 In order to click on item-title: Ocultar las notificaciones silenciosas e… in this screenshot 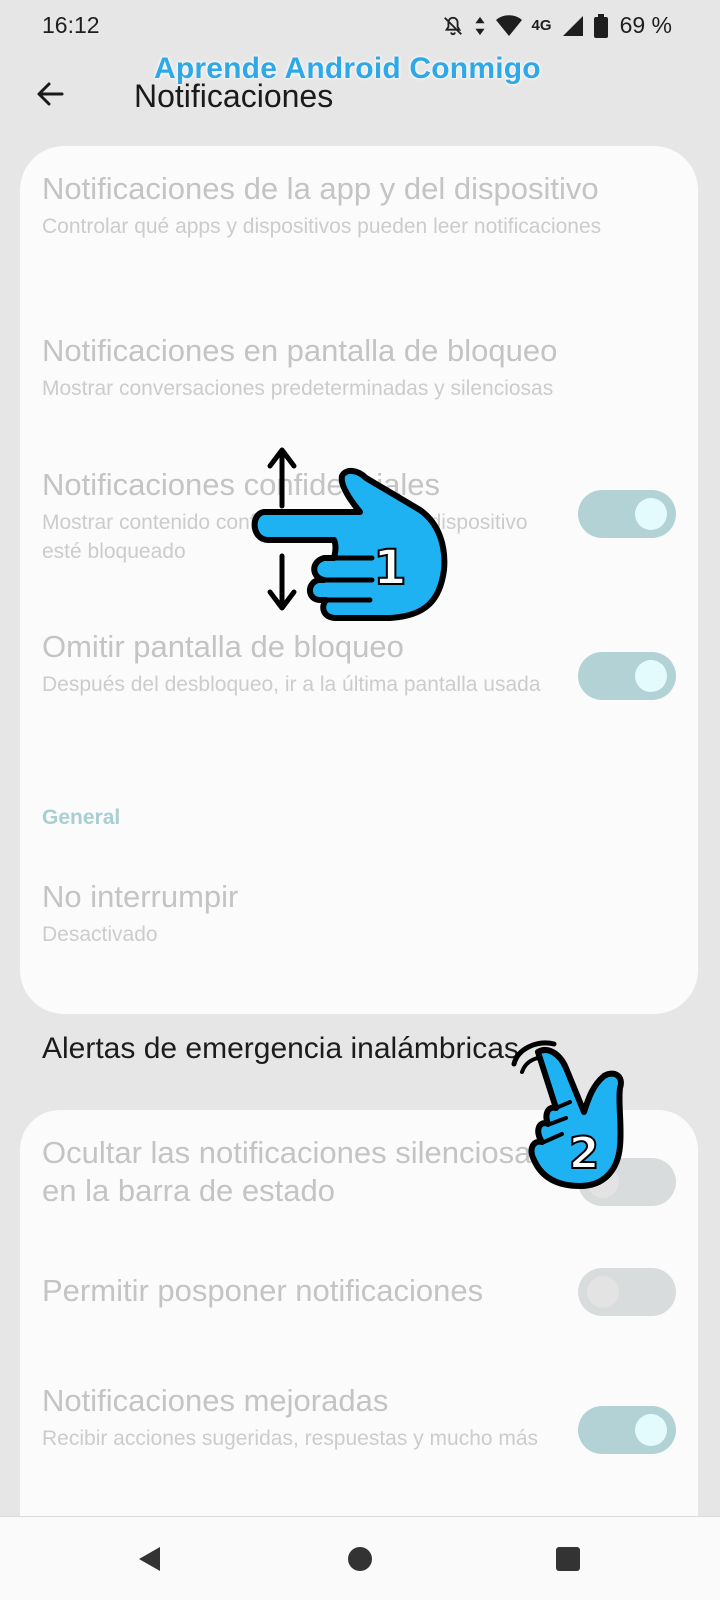, I will do `click(294, 1171)`.